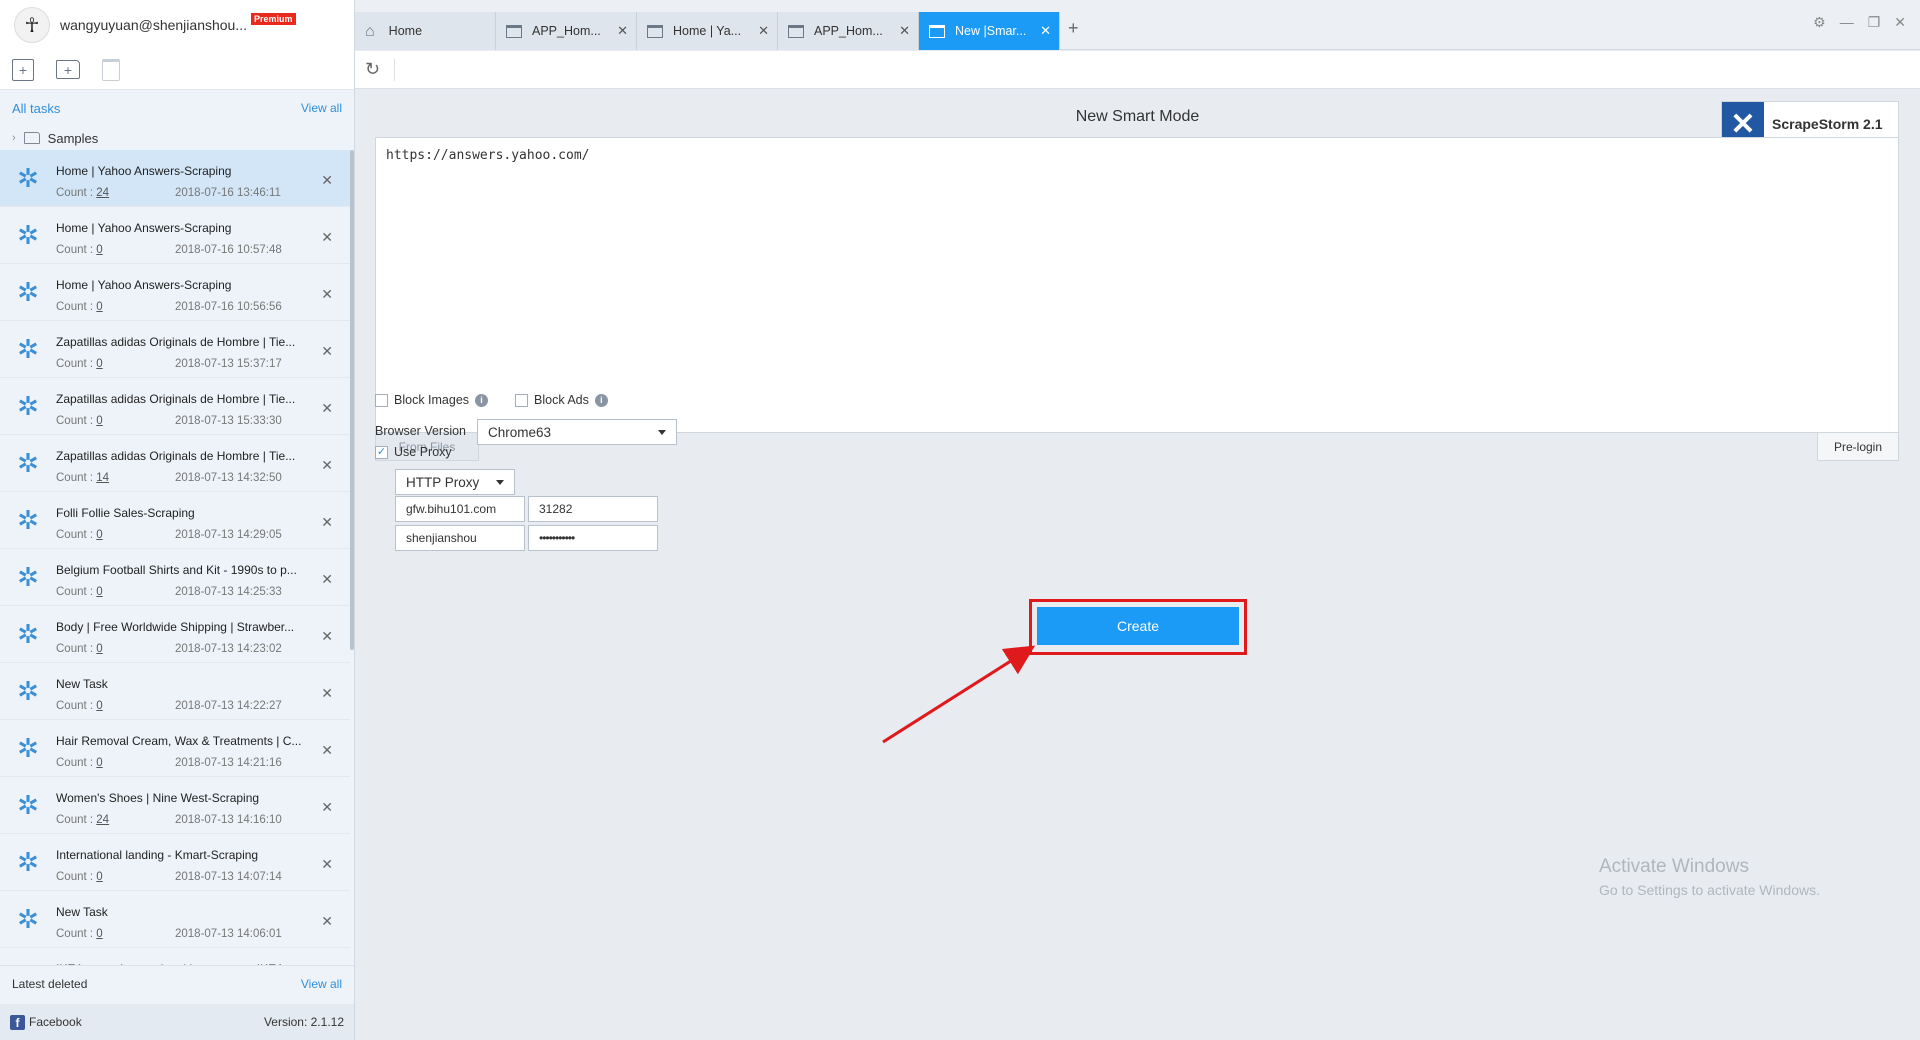 The width and height of the screenshot is (1920, 1040). I want to click on tab-home: ⌂ Home, so click(425, 31).